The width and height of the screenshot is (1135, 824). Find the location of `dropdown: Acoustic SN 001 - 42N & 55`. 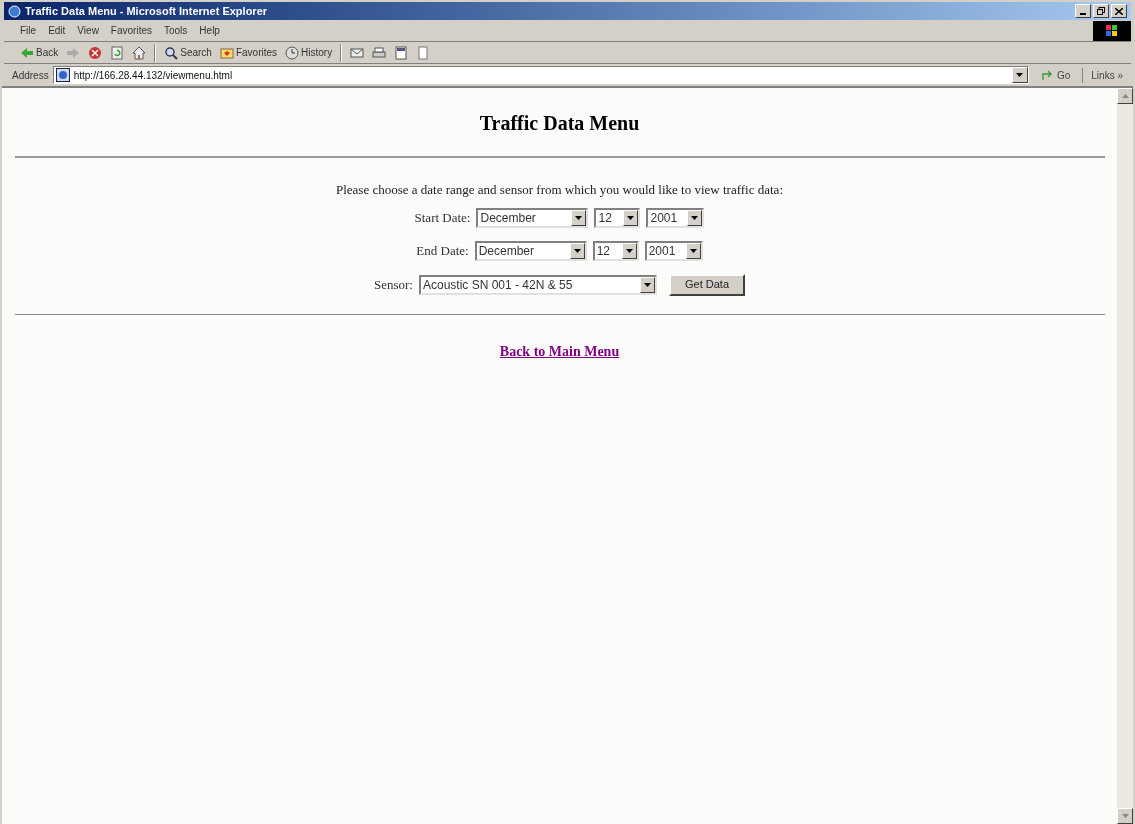

dropdown: Acoustic SN 001 - 42N & 55 is located at coordinates (538, 284).